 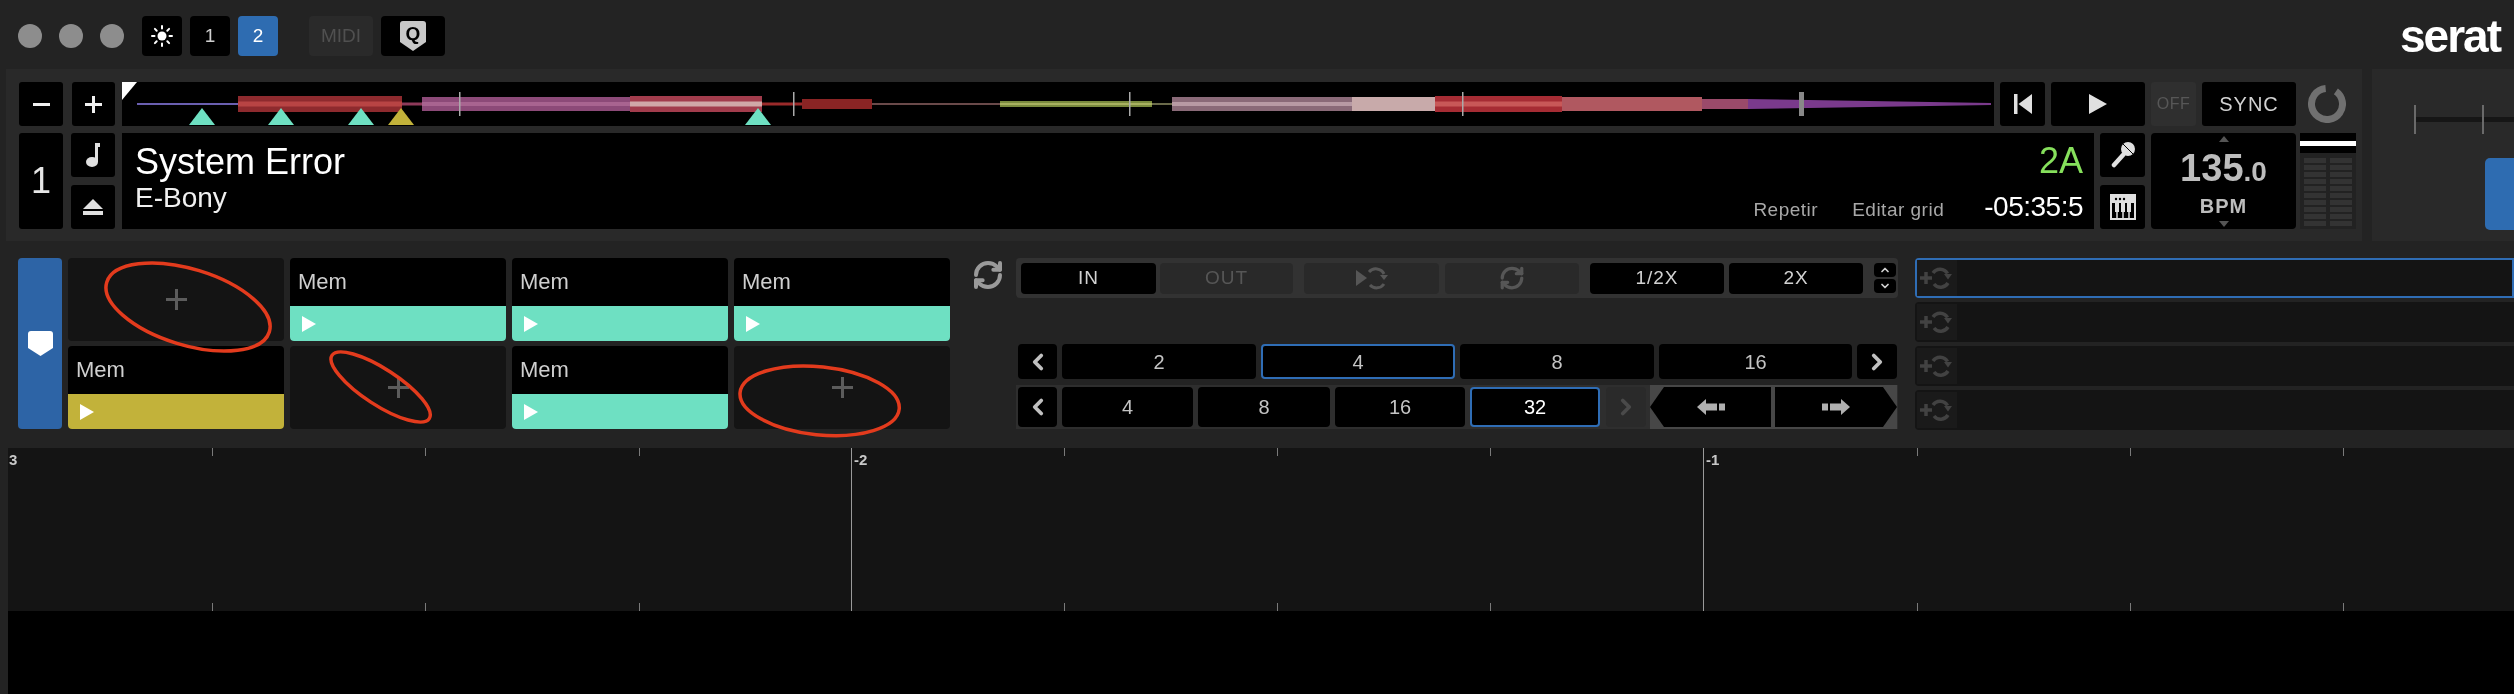 I want to click on music-note-icon, so click(x=93, y=155).